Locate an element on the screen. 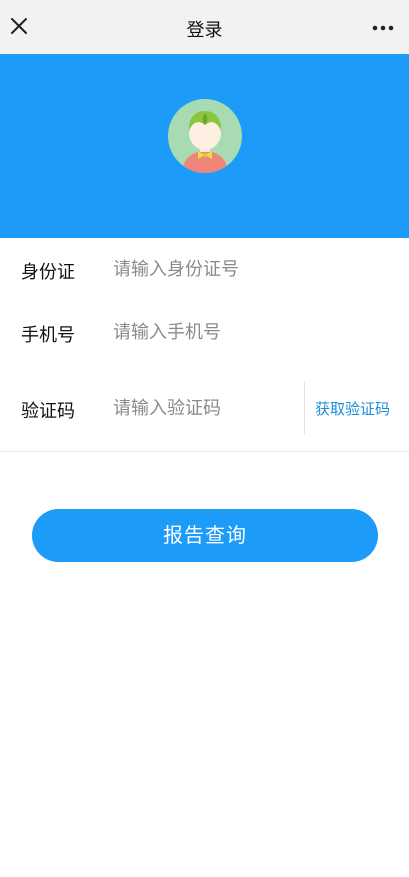 The image size is (409, 877). code-input is located at coordinates (203, 408).